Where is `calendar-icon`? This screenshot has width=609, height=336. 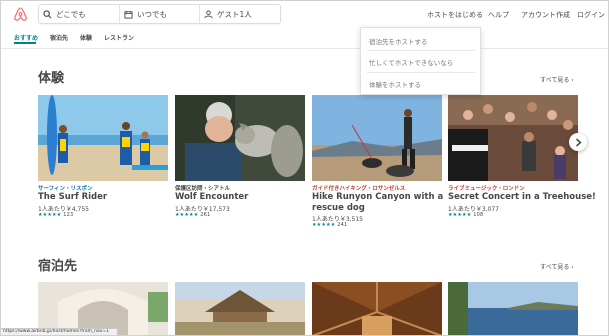 calendar-icon is located at coordinates (128, 14).